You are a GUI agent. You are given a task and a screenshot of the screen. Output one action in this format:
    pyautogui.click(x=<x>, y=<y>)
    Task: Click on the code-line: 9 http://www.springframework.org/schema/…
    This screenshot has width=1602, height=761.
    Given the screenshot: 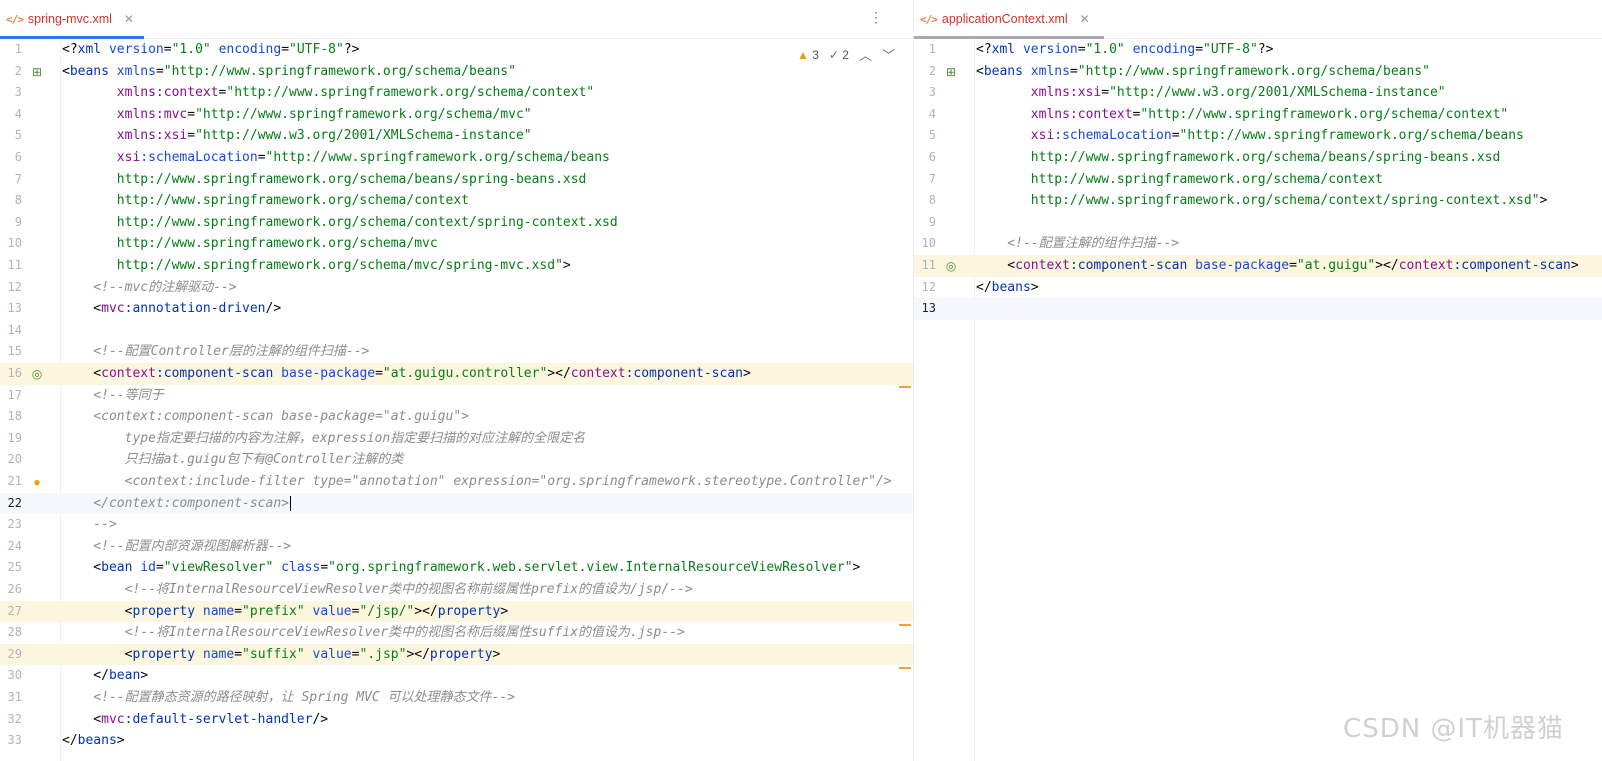 What is the action you would take?
    pyautogui.click(x=456, y=223)
    